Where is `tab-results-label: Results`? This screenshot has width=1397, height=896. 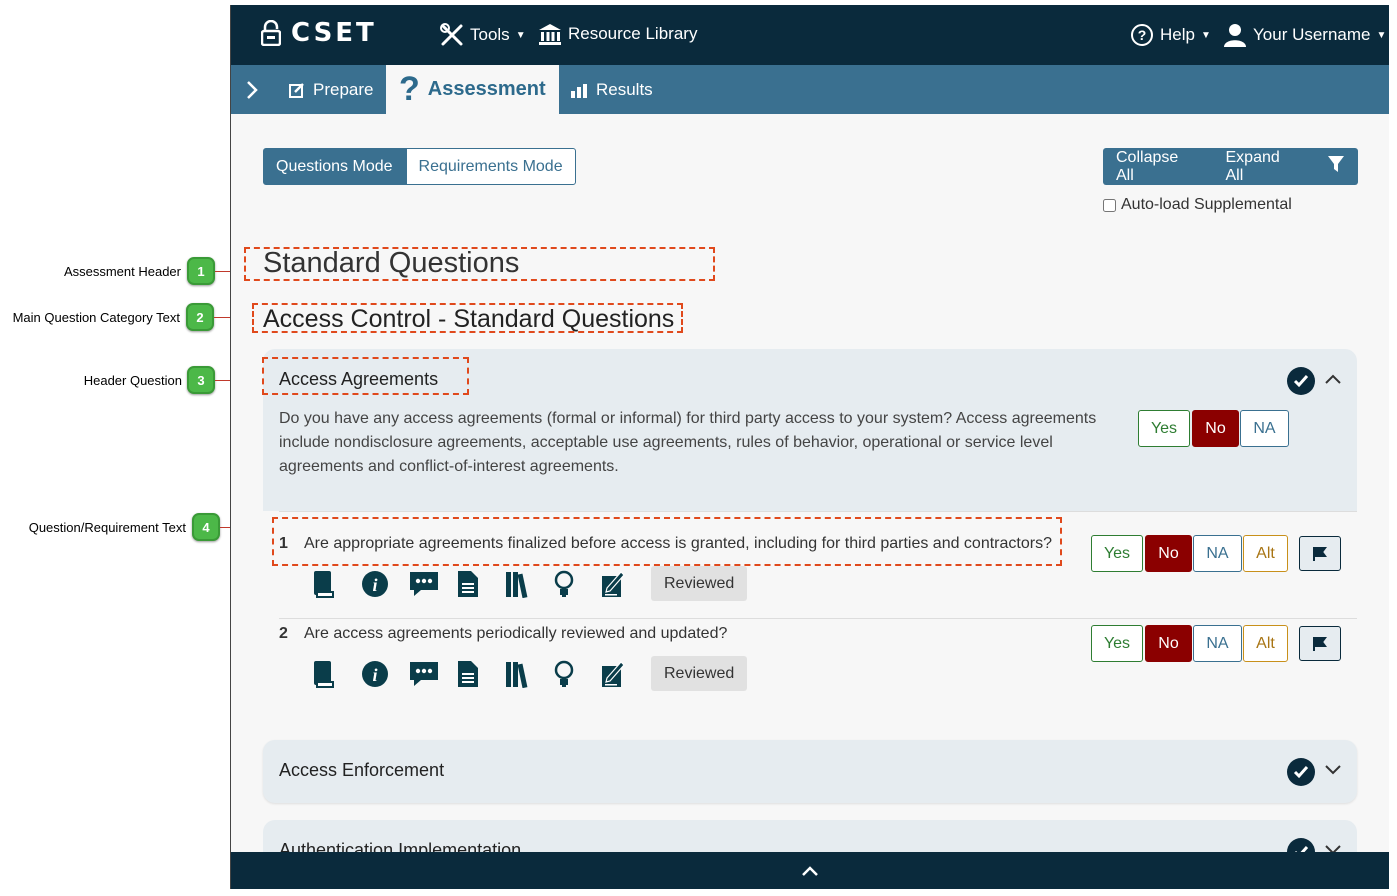
tab-results-label: Results is located at coordinates (624, 89).